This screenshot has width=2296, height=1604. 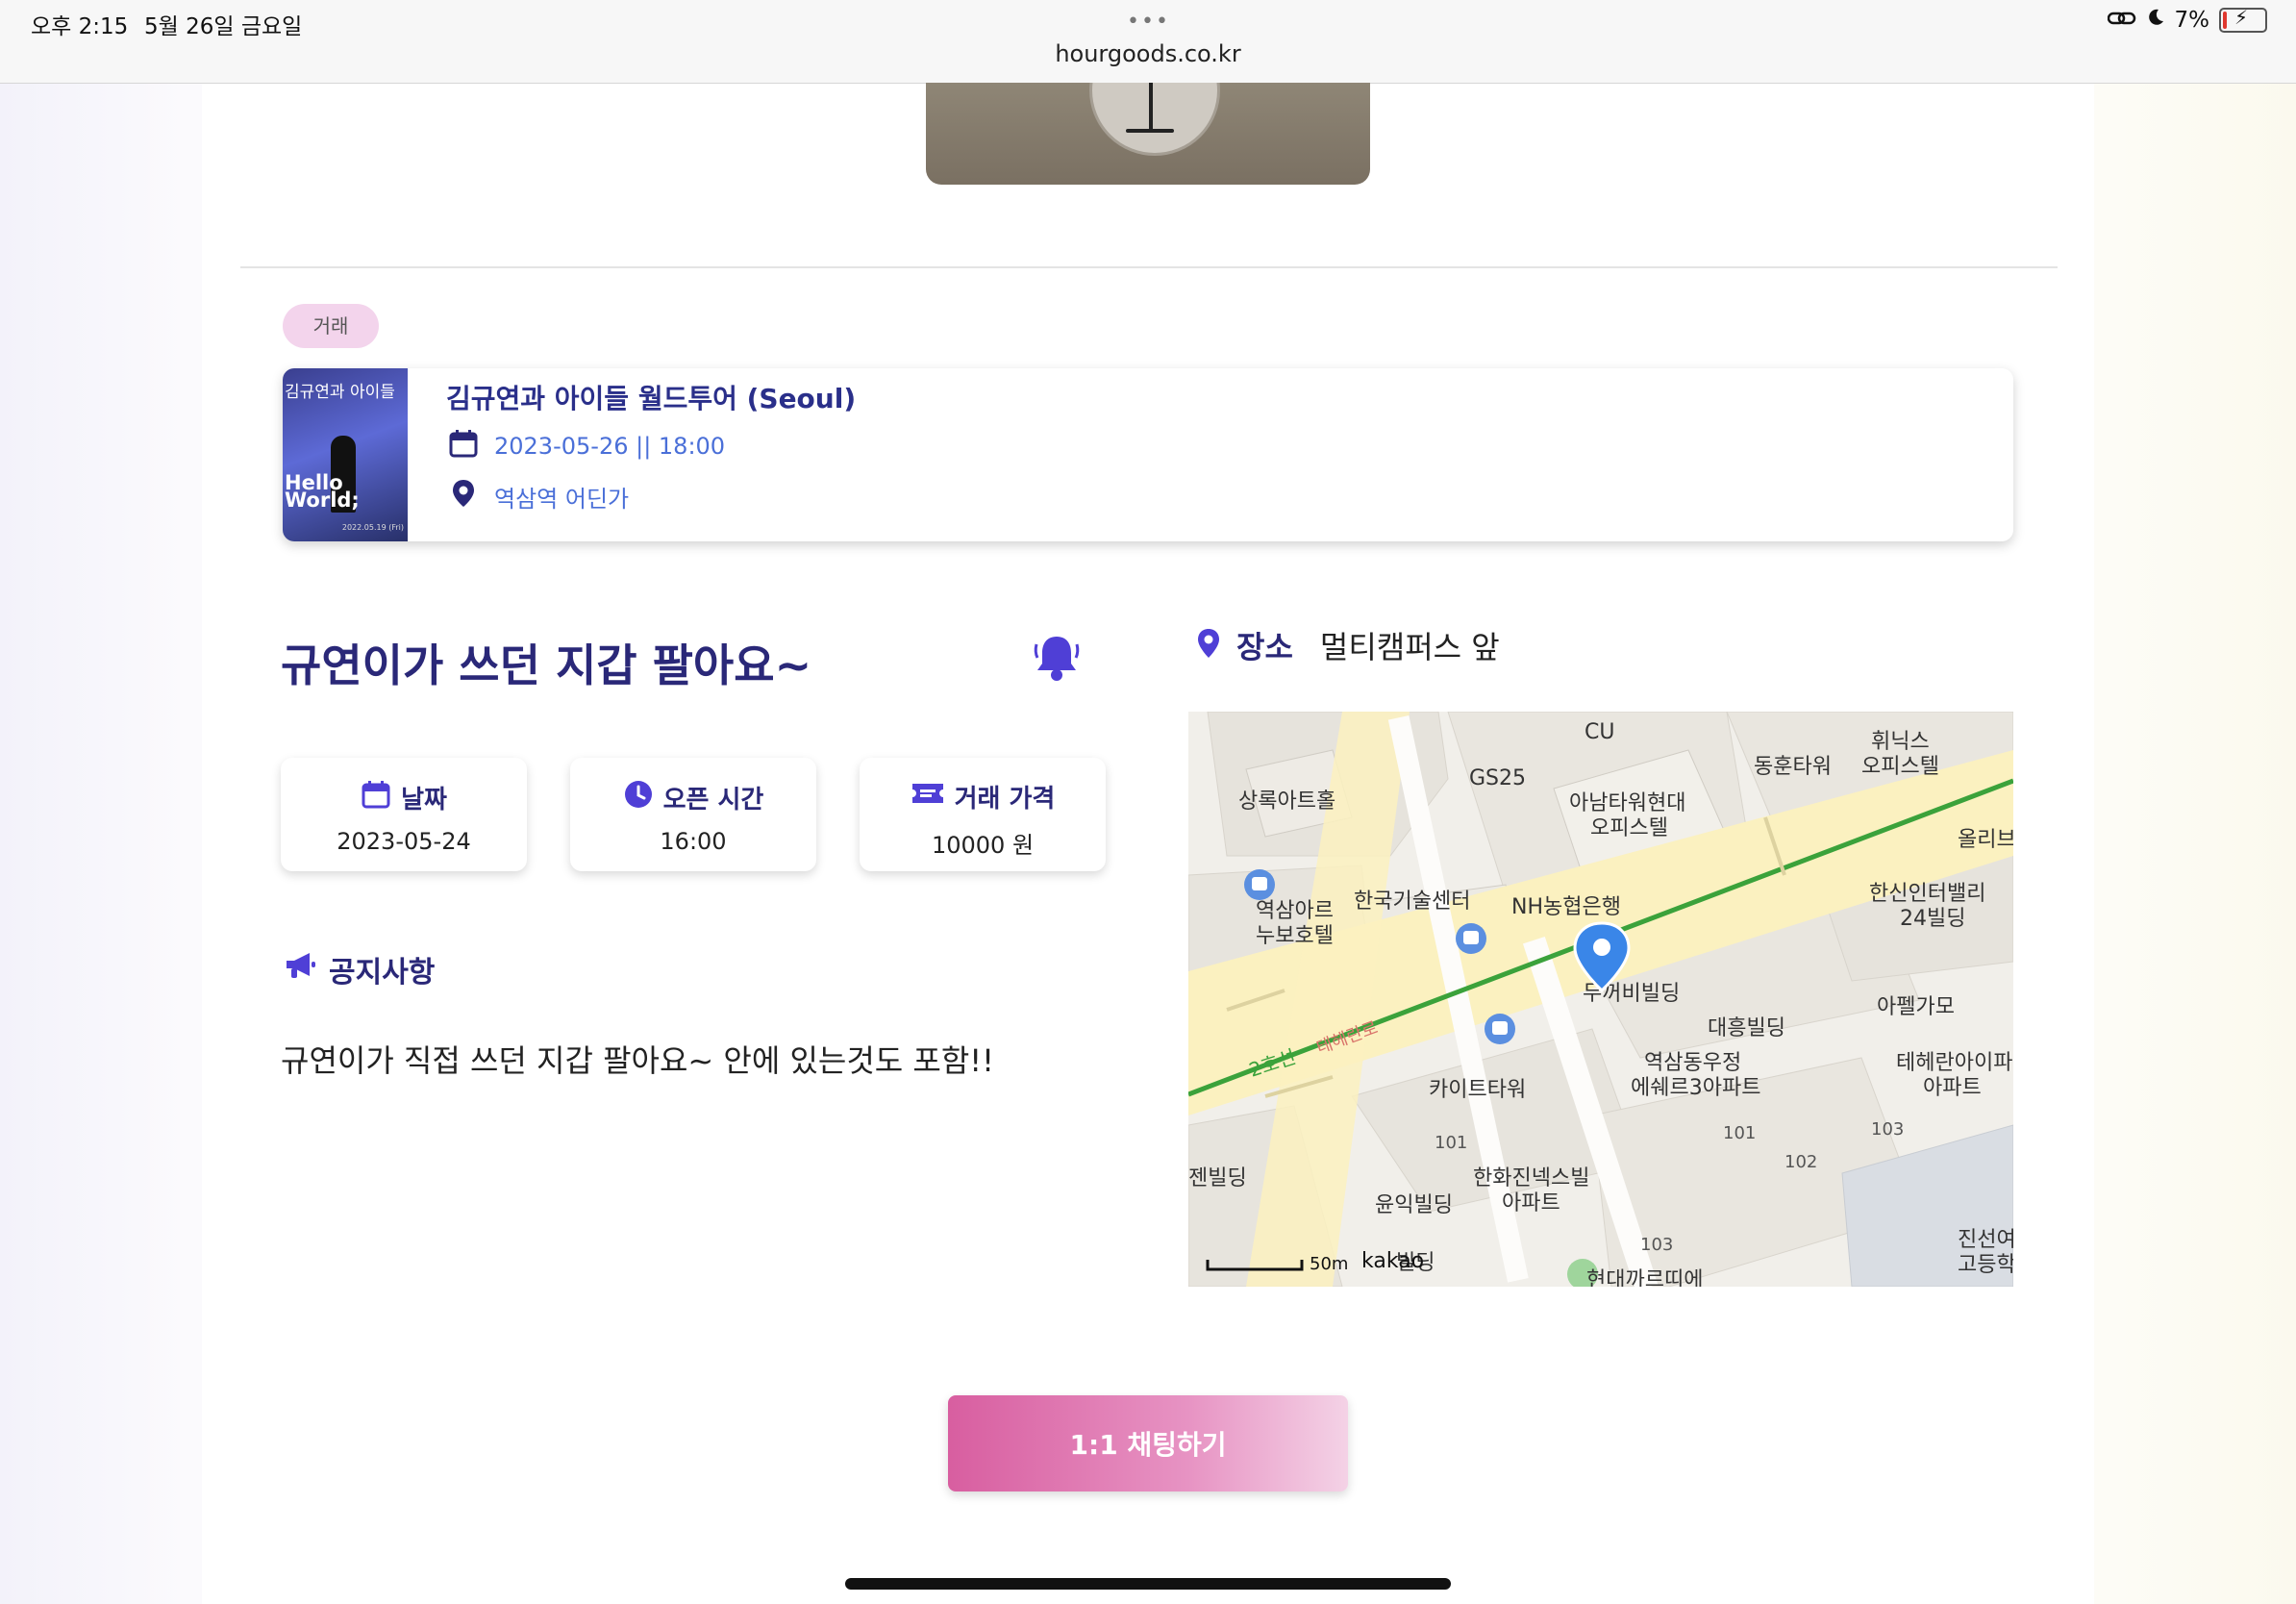 I want to click on place-heading: 장소 멀티캠퍼스 앞, so click(x=1347, y=645).